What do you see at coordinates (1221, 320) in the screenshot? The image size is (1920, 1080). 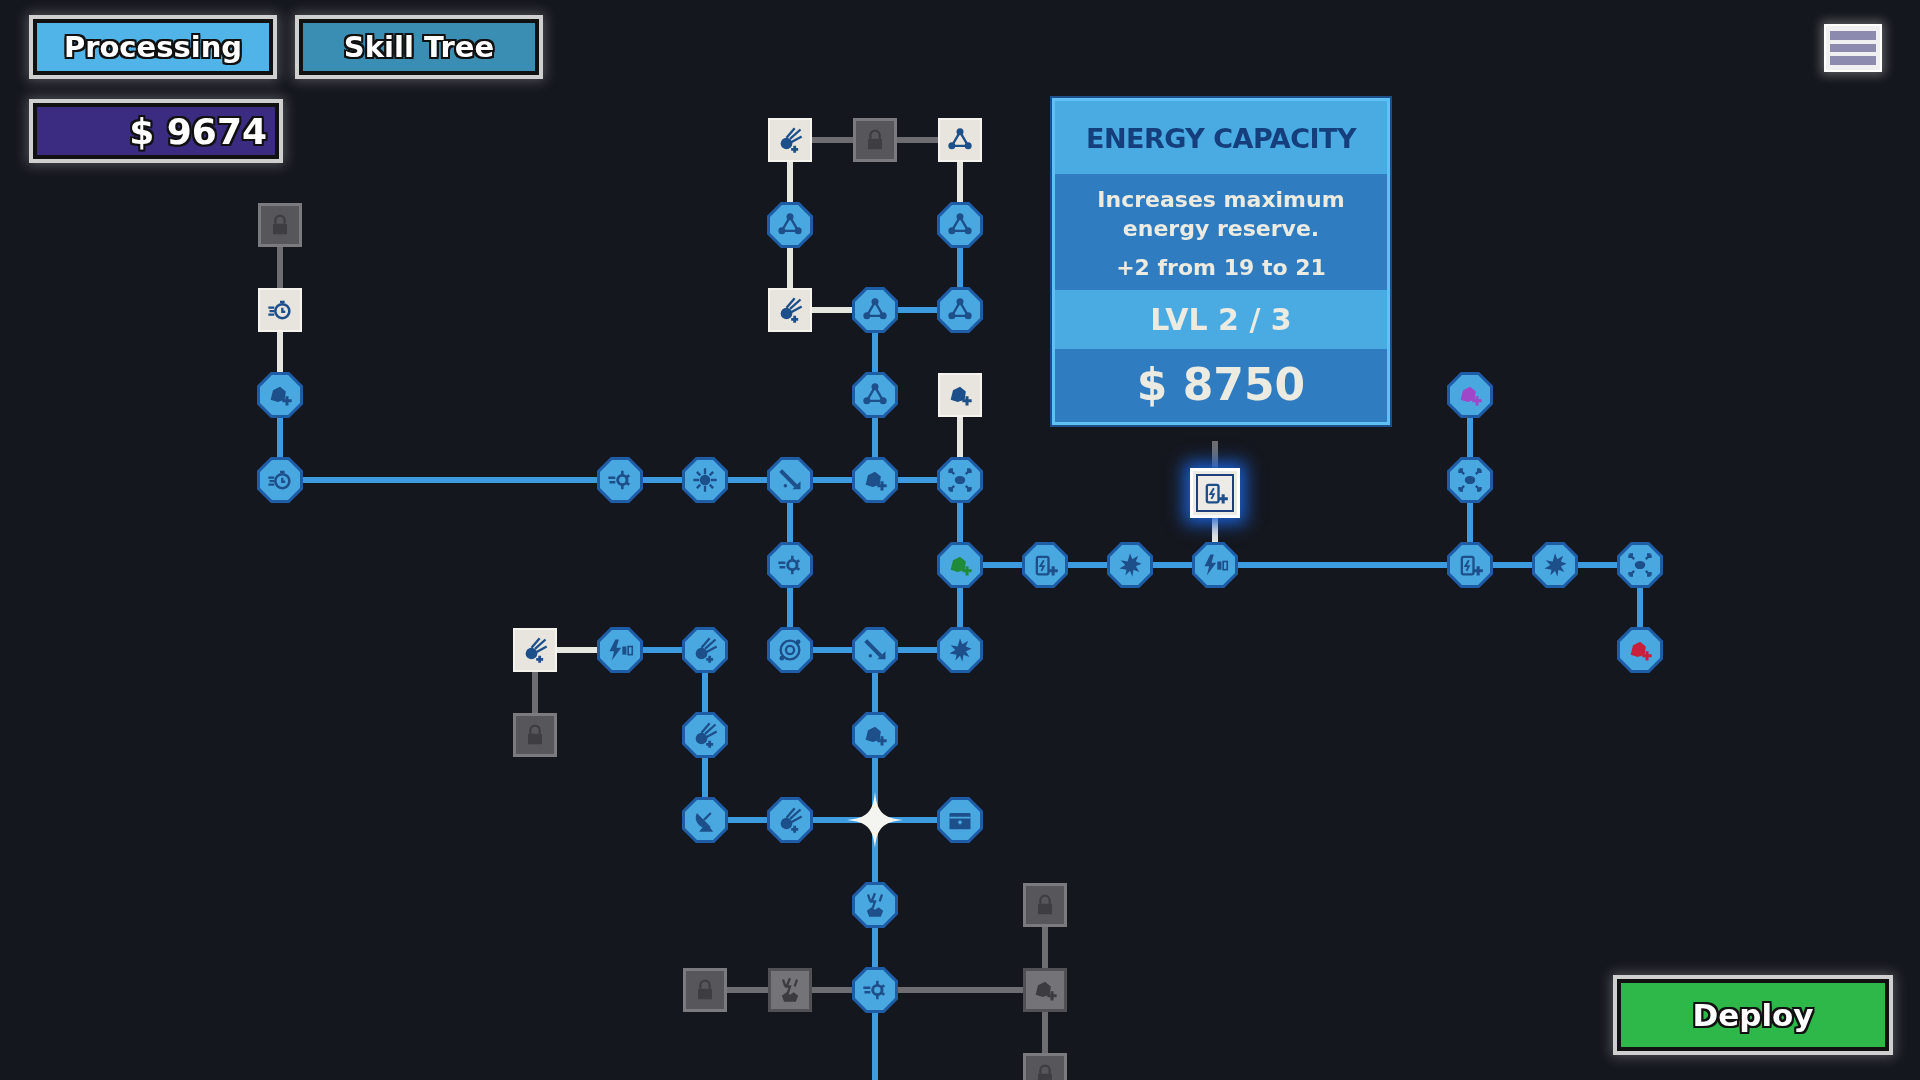 I see `skill-level: LVL 2 / 3` at bounding box center [1221, 320].